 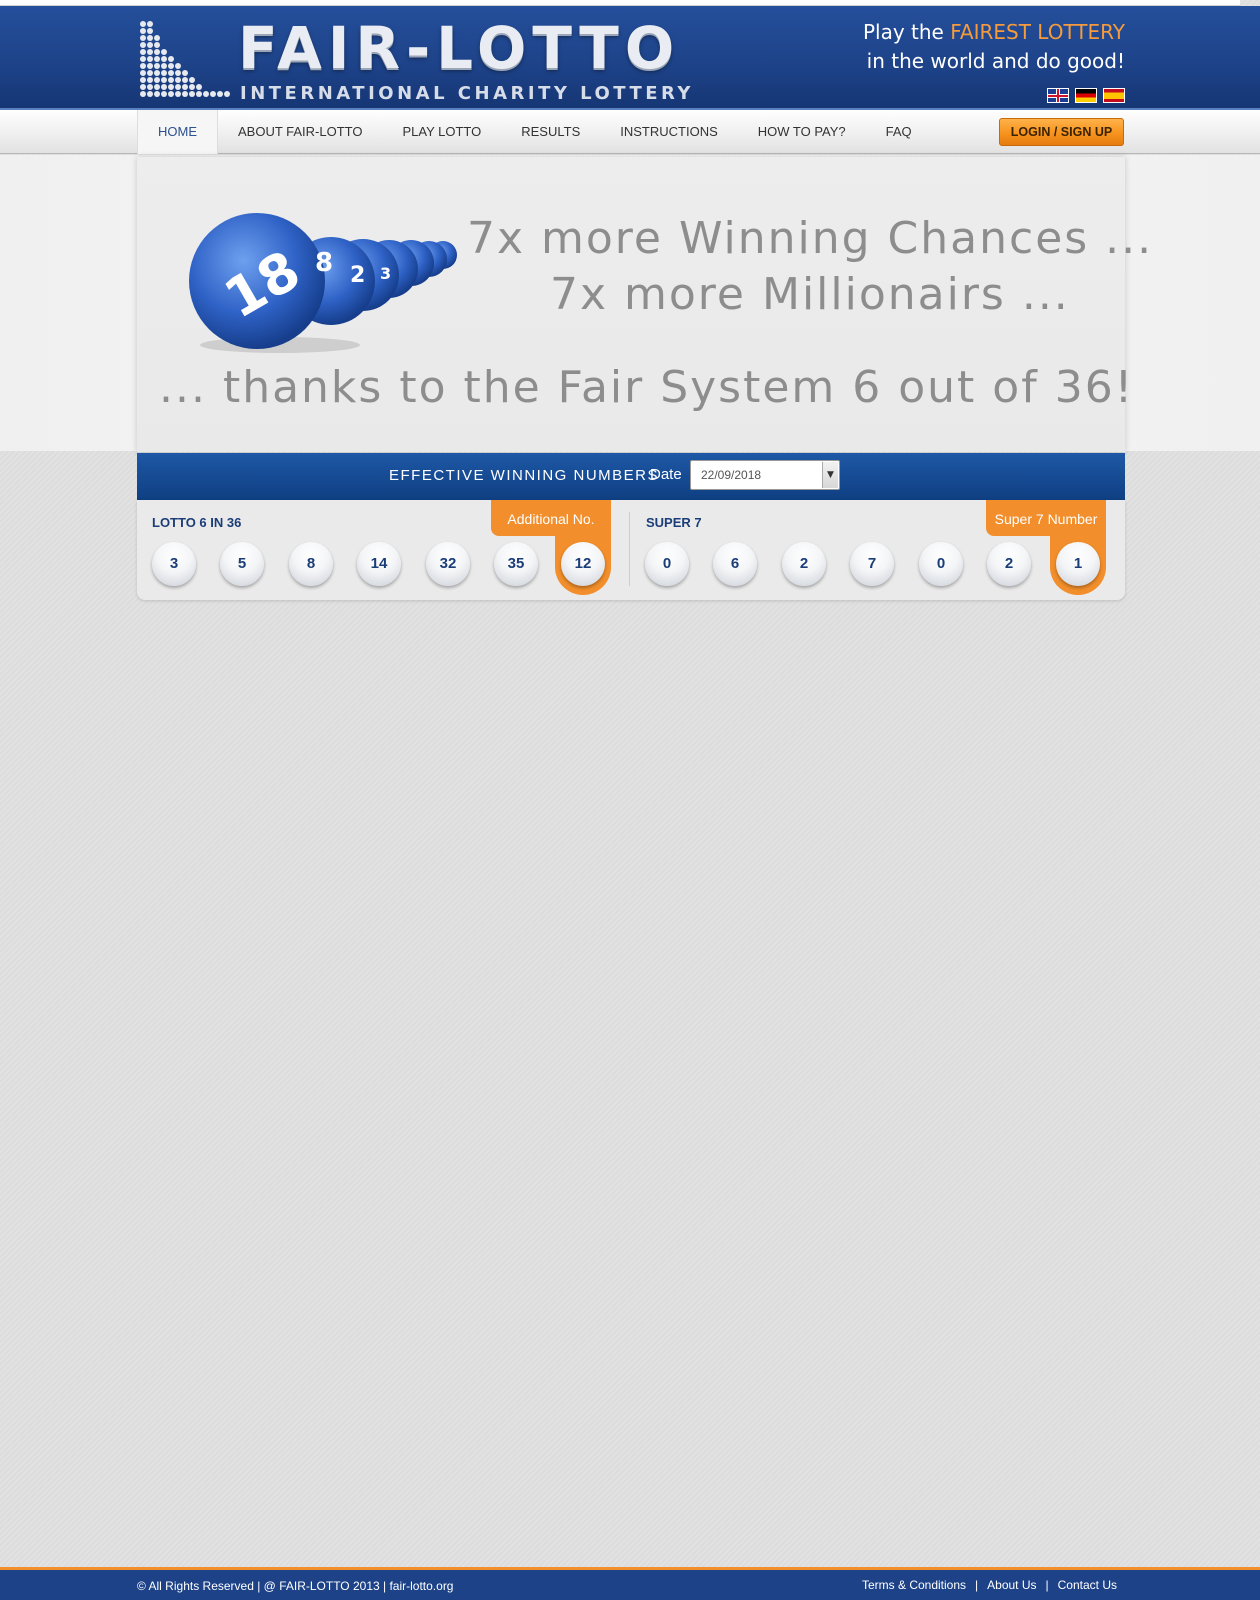 I want to click on spain-flag-icon, so click(x=1114, y=95).